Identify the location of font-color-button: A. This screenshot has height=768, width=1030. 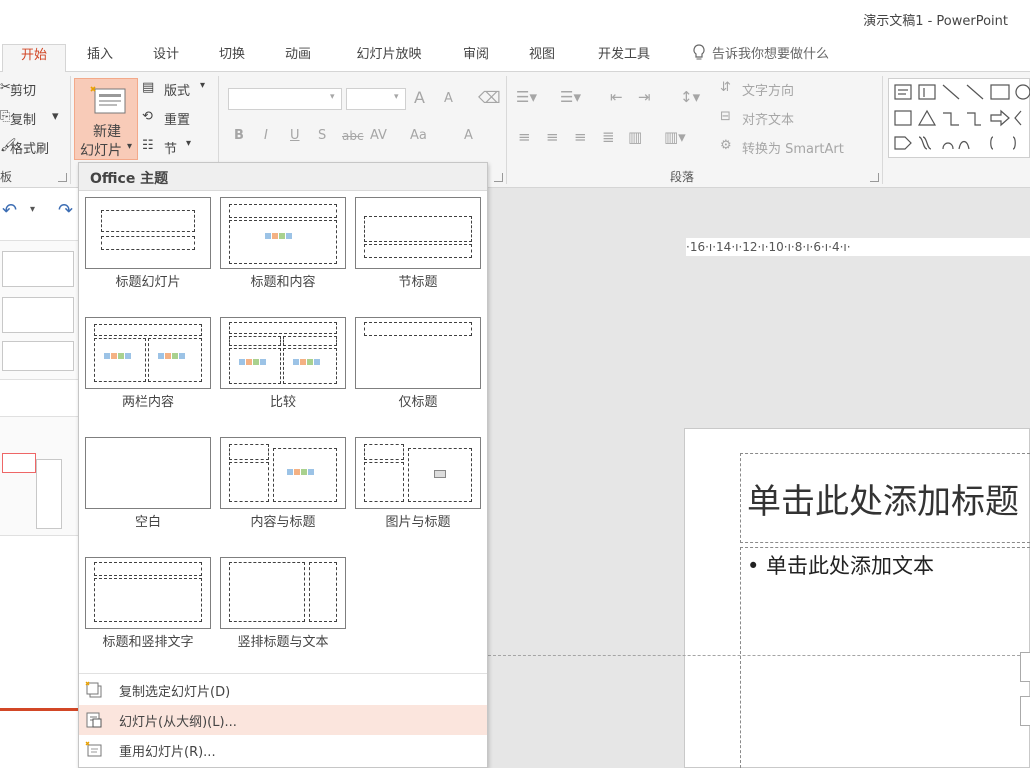
(468, 135).